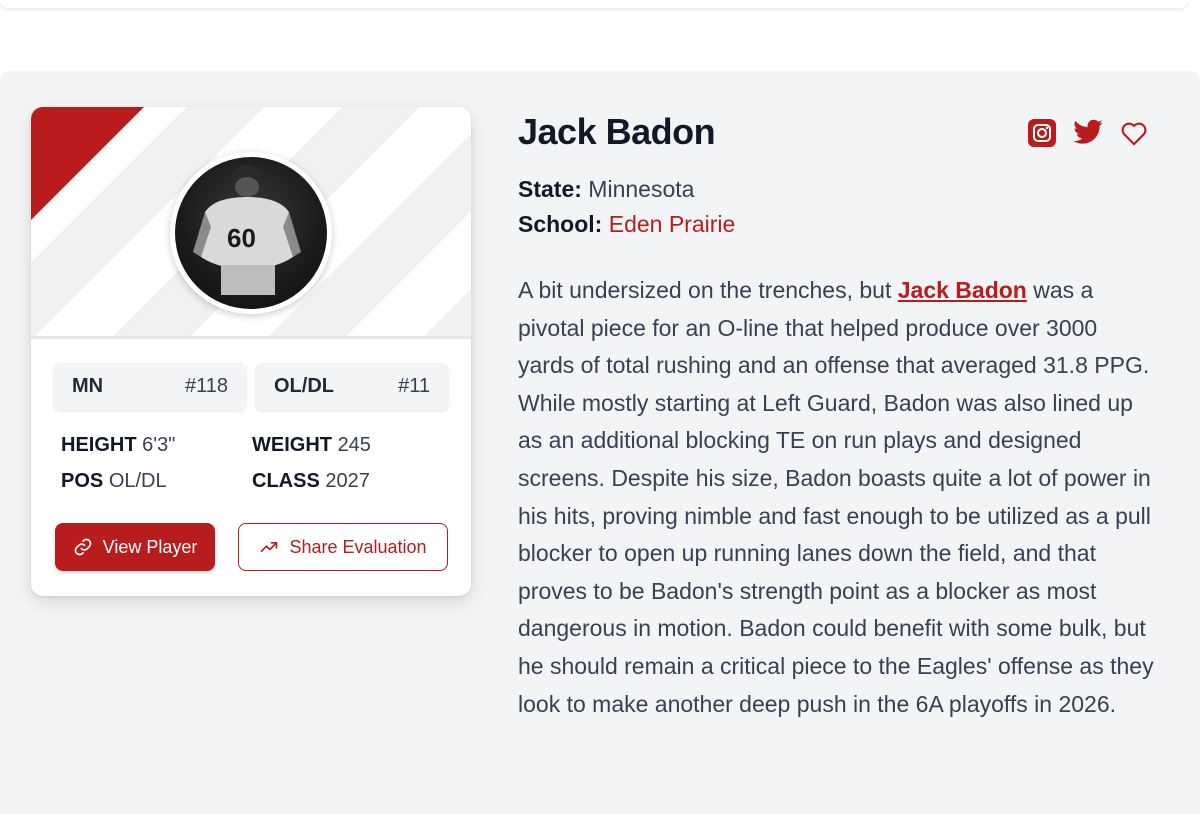 The image size is (1200, 814). I want to click on card-hero-banner: 60, so click(251, 223).